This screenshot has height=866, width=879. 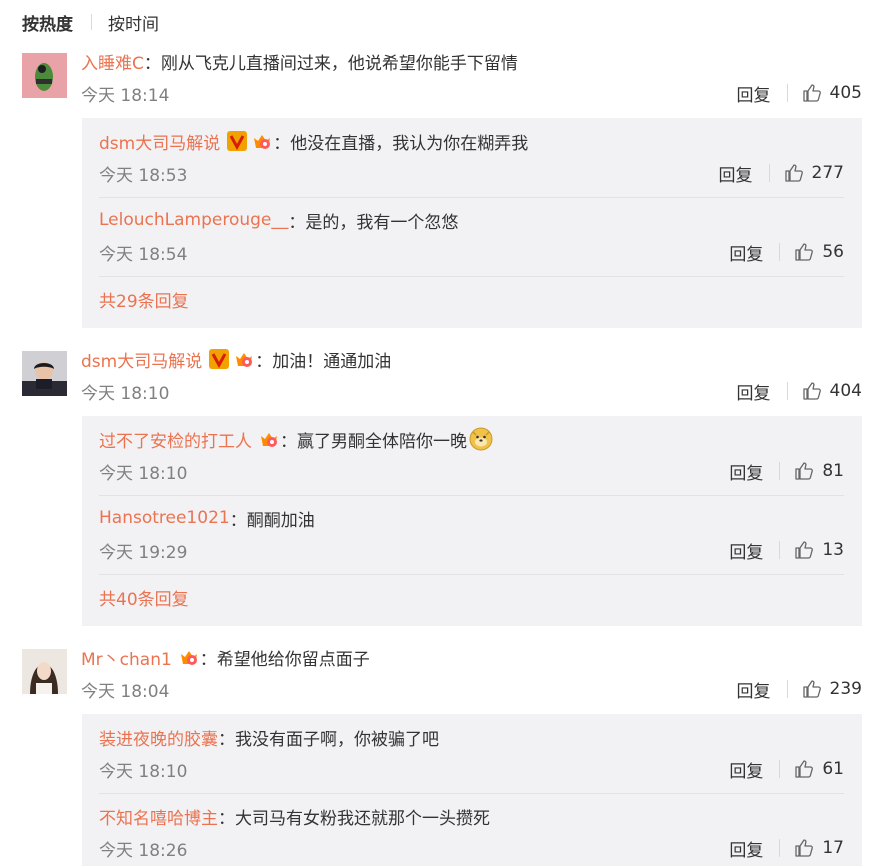 What do you see at coordinates (144, 302) in the screenshot?
I see `view-all-replies-link: 共29条回复` at bounding box center [144, 302].